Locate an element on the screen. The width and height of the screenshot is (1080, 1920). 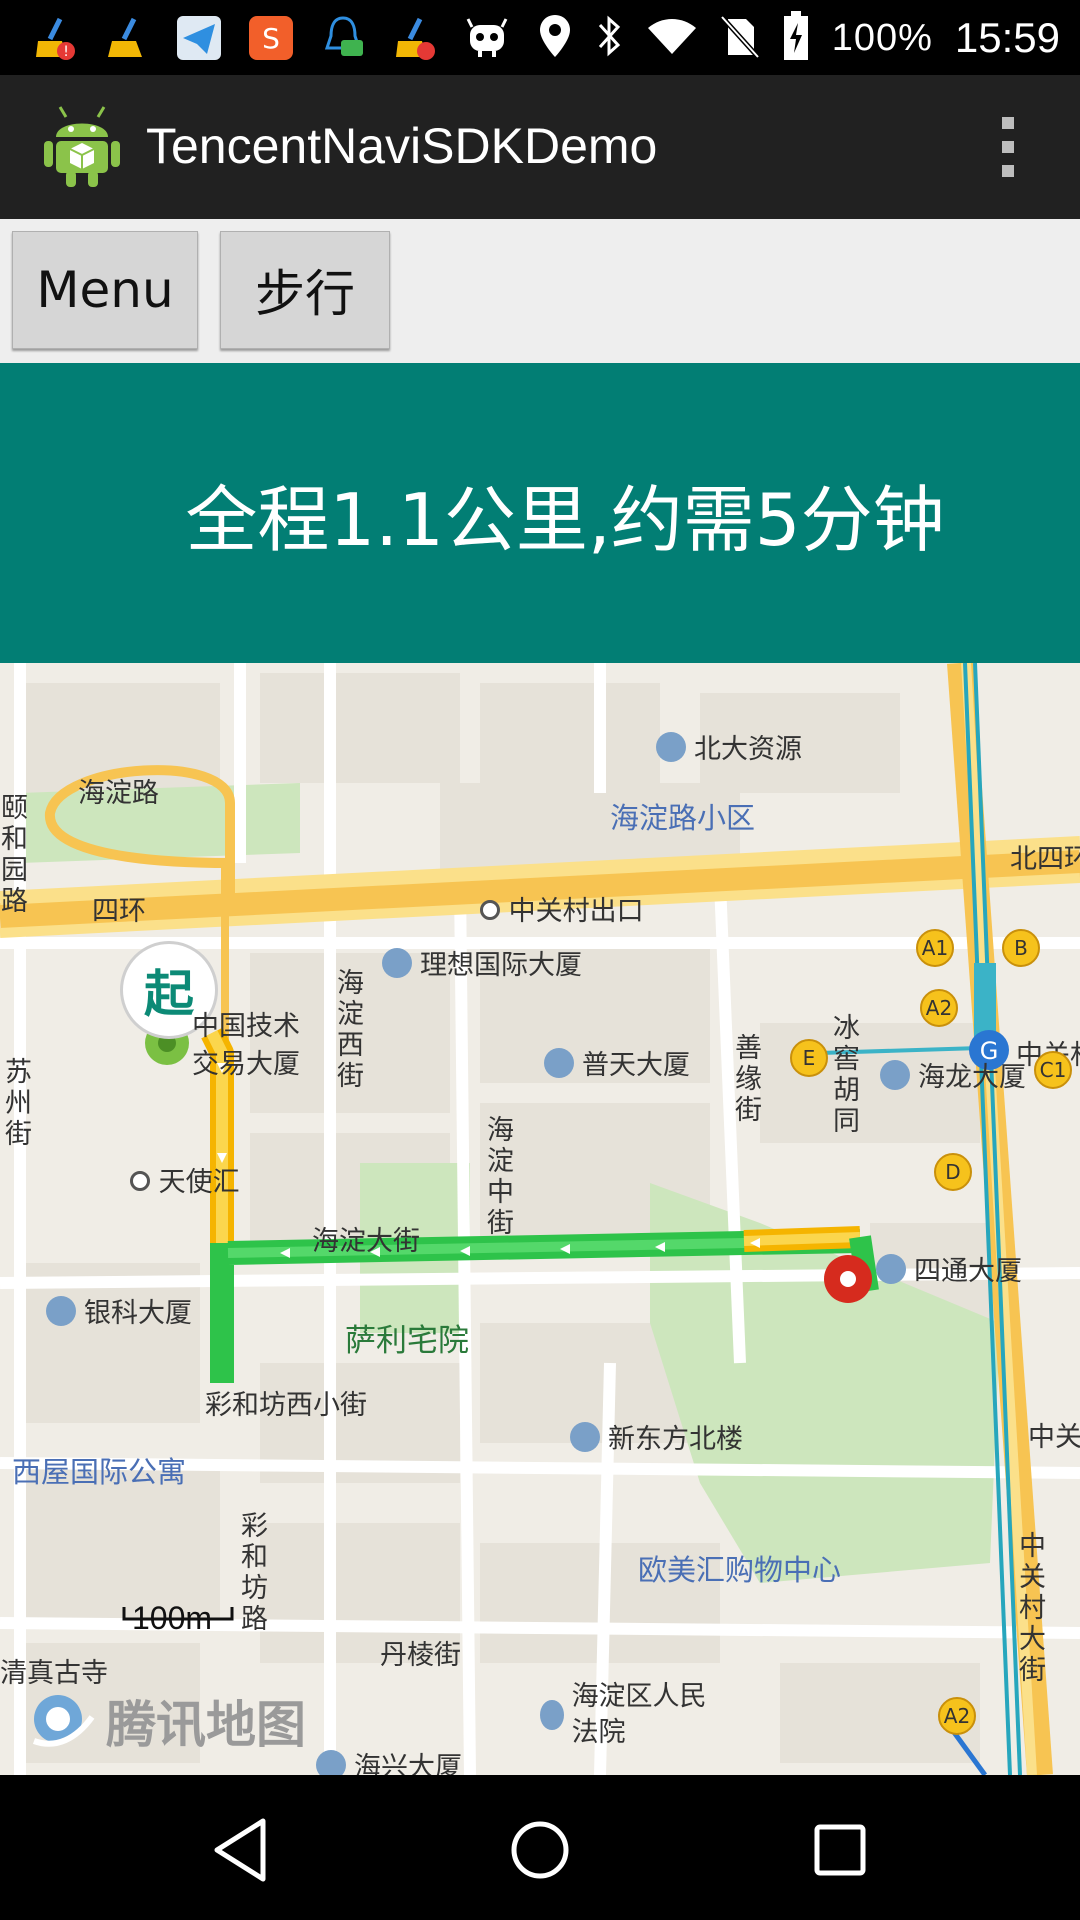
qq-notification-icon is located at coordinates (343, 38).